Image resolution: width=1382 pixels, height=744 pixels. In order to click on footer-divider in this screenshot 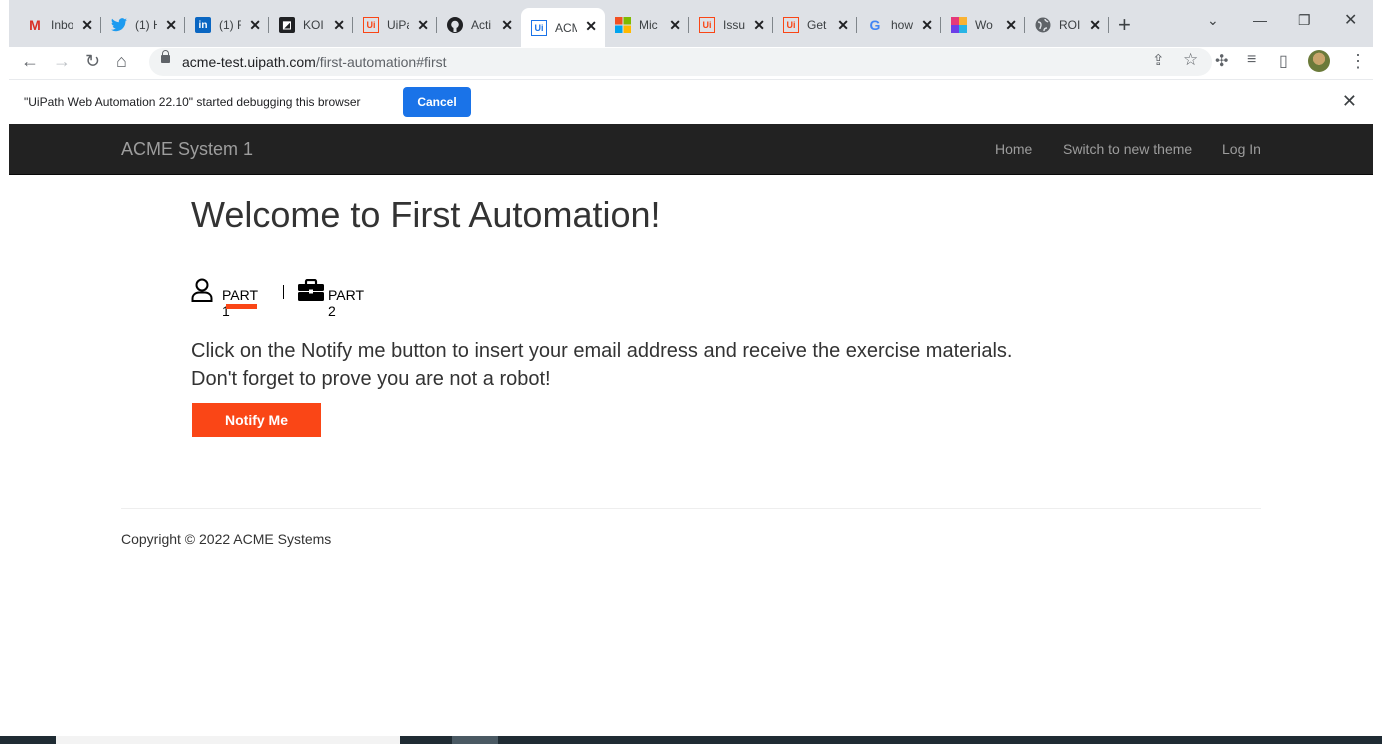, I will do `click(691, 508)`.